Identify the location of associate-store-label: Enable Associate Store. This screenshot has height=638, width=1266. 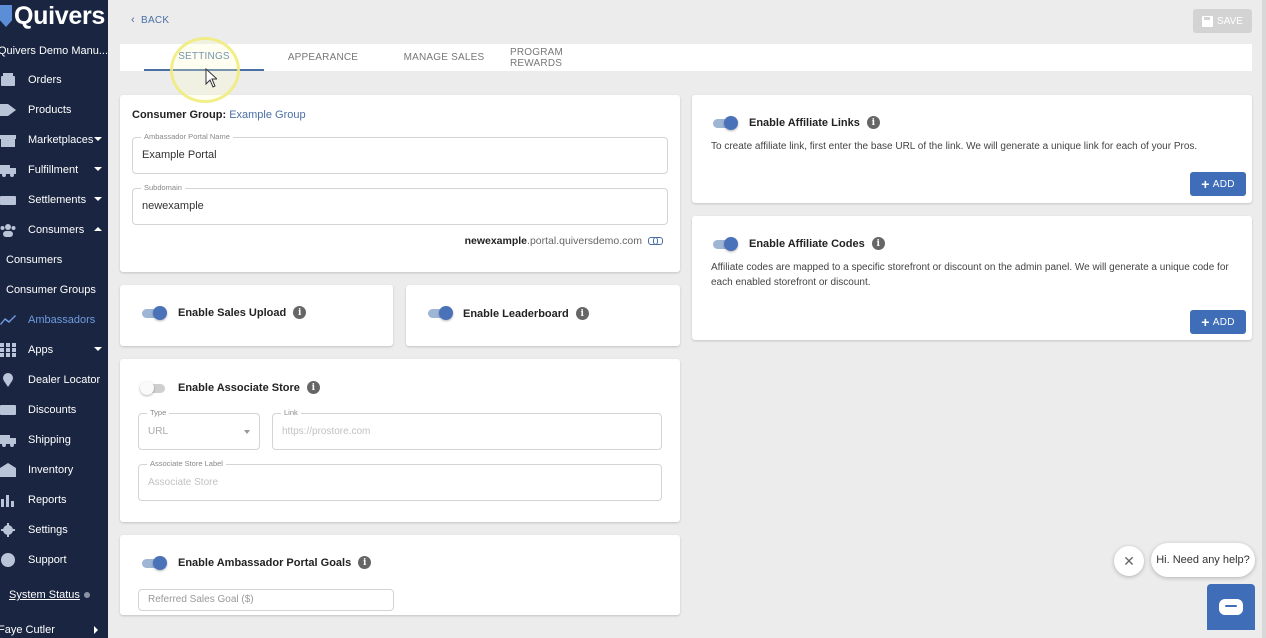
(239, 387).